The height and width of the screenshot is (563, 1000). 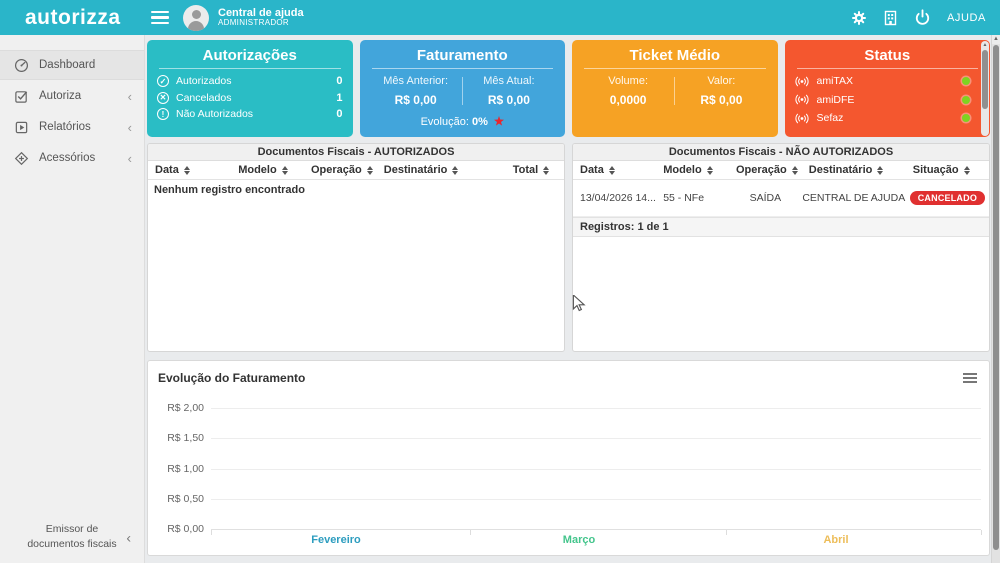 What do you see at coordinates (859, 18) in the screenshot?
I see `settings-gear-icon` at bounding box center [859, 18].